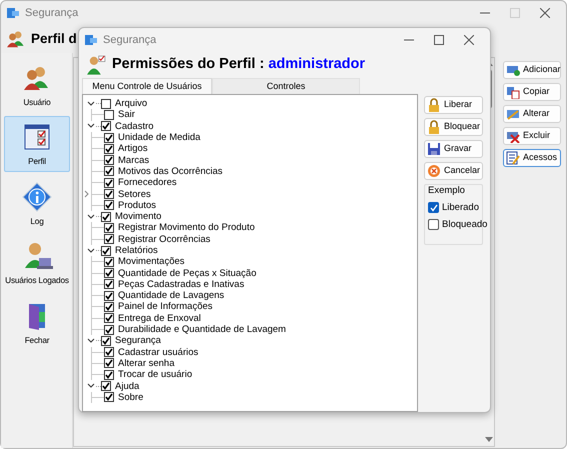  Describe the element at coordinates (137, 205) in the screenshot. I see `tree-item-label: Produtos` at that location.